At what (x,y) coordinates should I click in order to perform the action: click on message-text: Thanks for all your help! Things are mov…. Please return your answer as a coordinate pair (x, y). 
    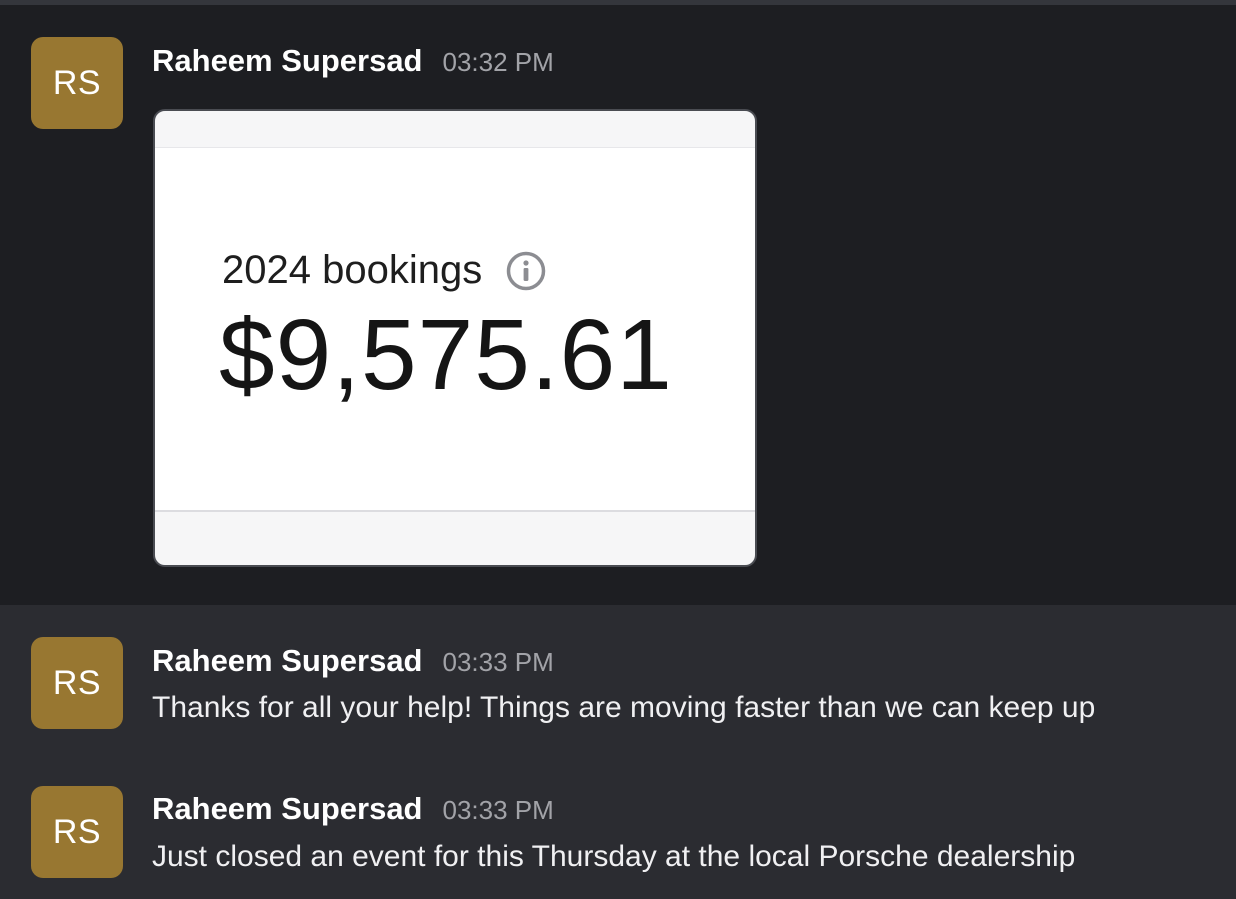
    Looking at the image, I should click on (624, 707).